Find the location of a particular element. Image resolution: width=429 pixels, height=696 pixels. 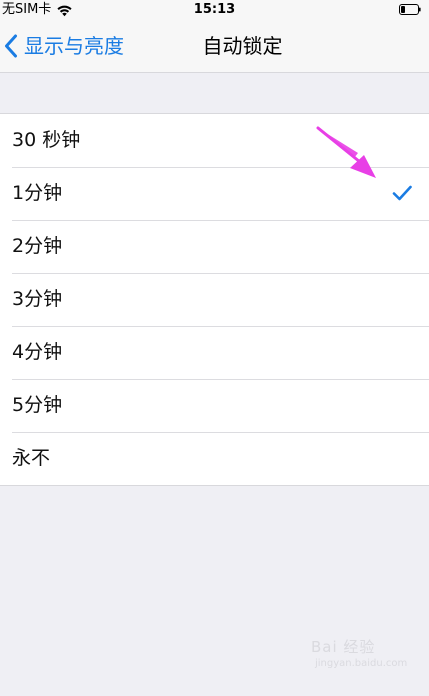

option-label: 1分钟 is located at coordinates (37, 193).